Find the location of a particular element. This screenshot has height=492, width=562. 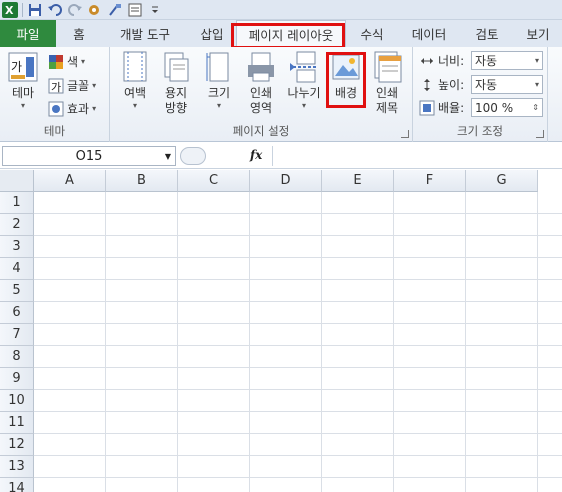

column-header: G is located at coordinates (502, 181).